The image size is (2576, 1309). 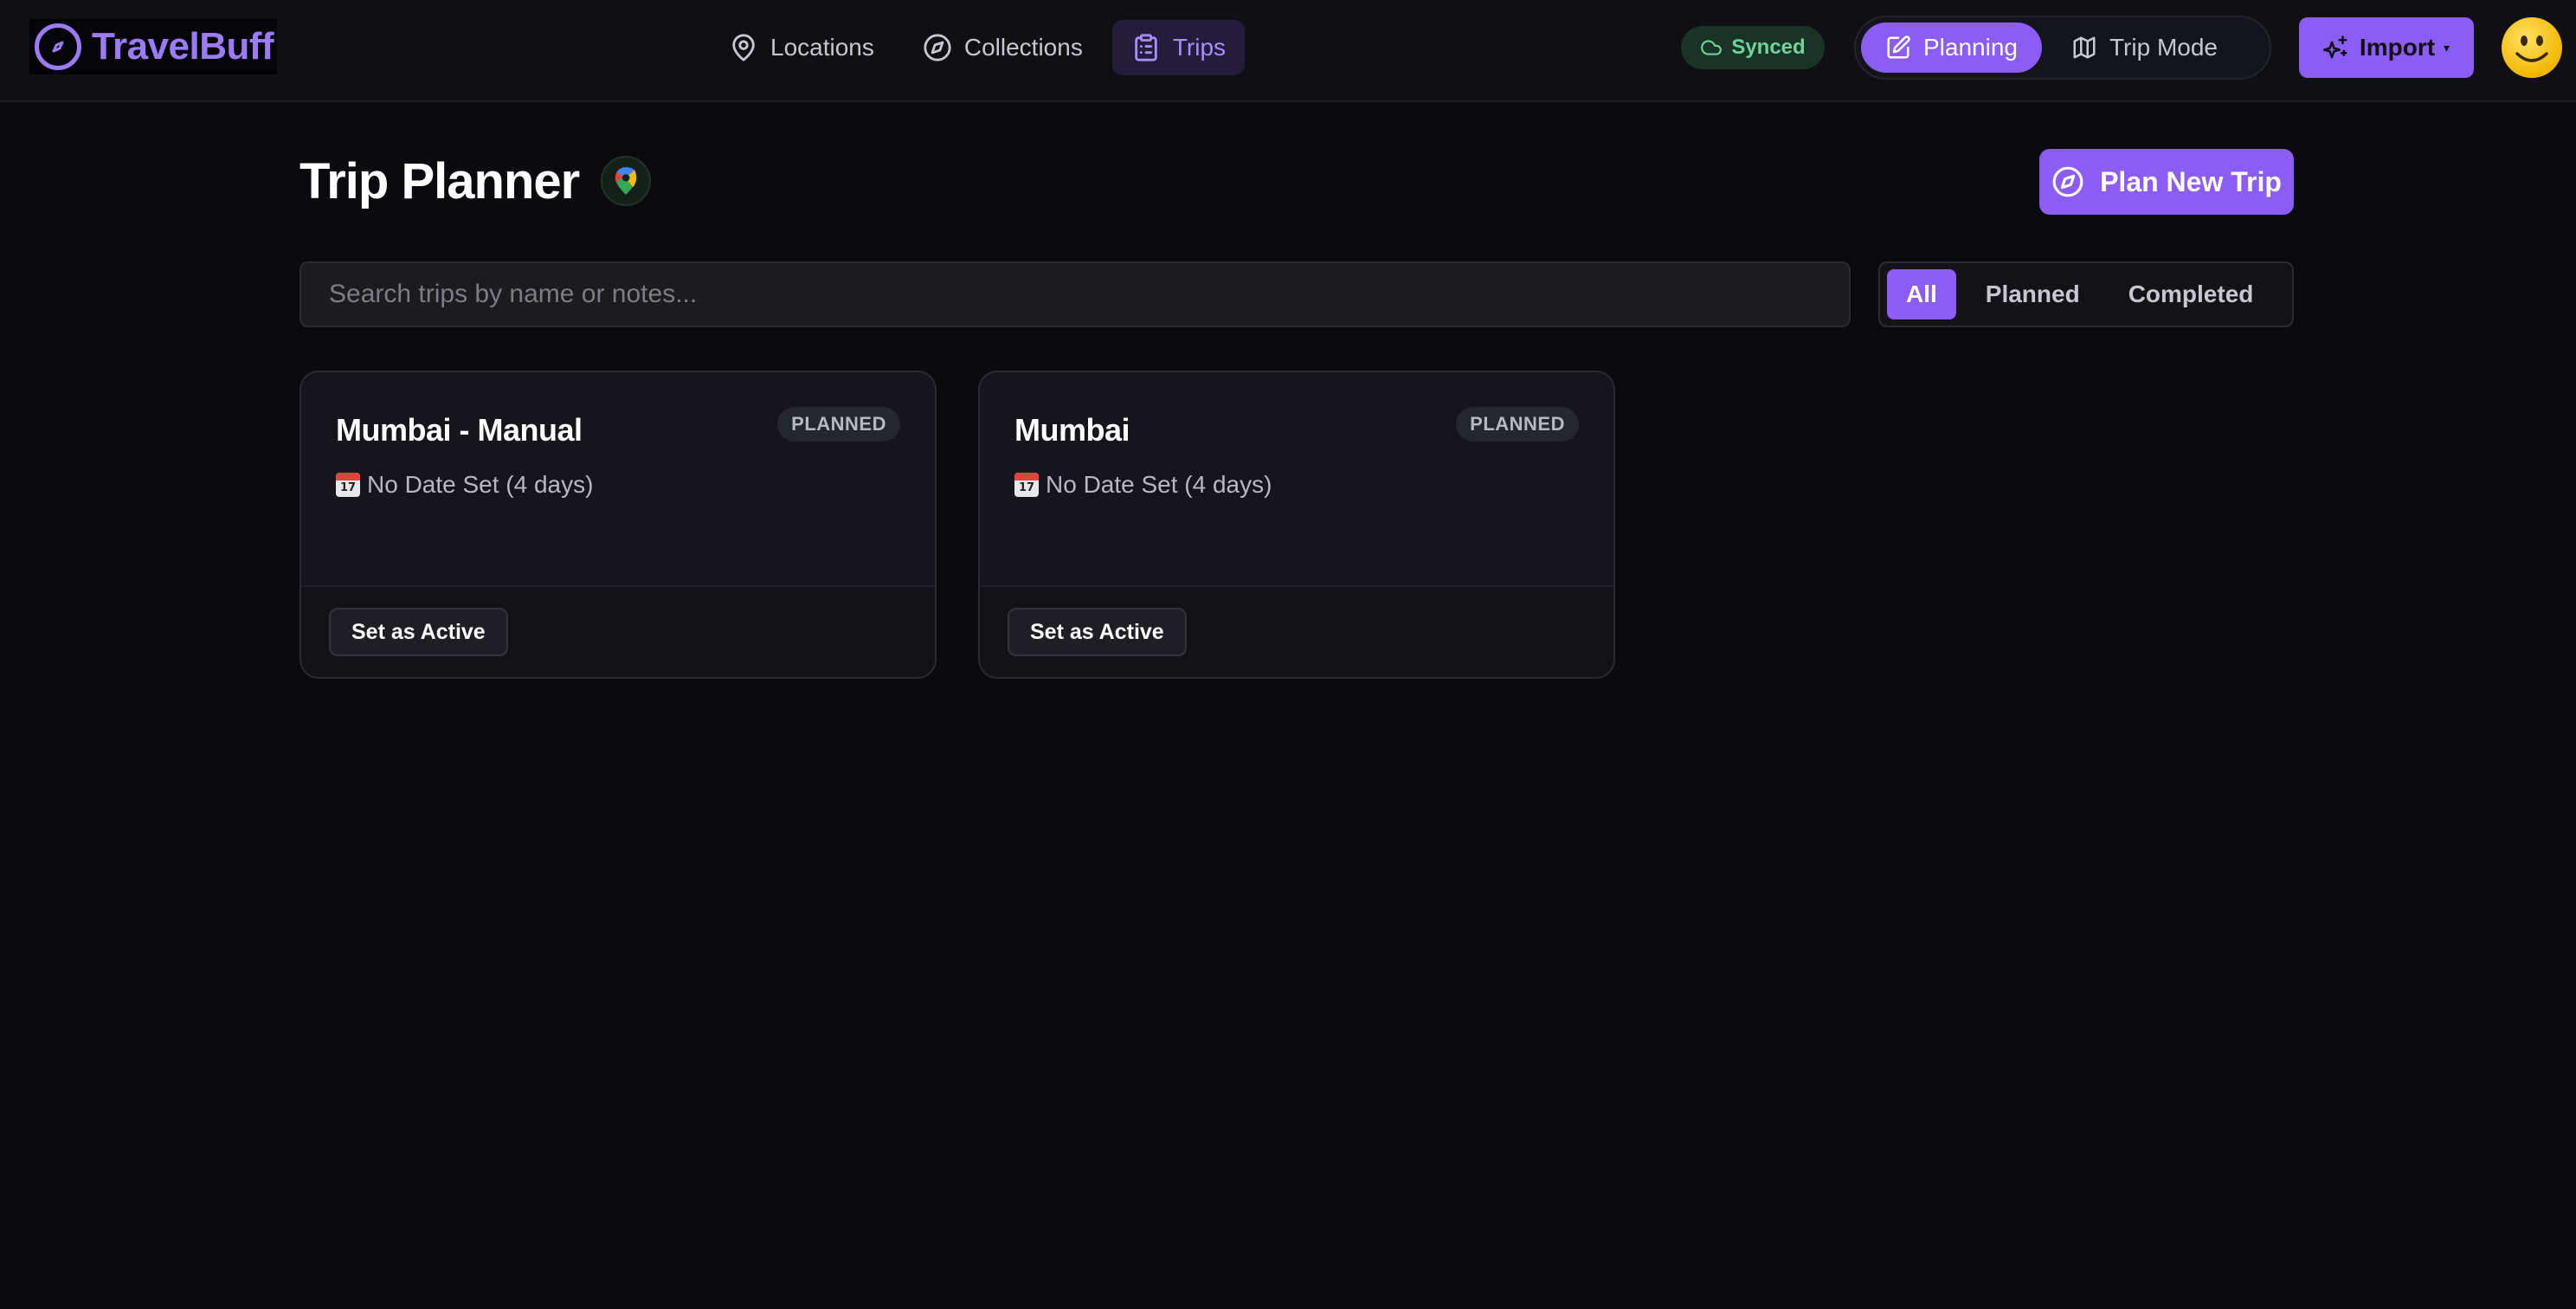 What do you see at coordinates (2191, 181) in the screenshot?
I see `plan-new-trip-label: Plan New Trip` at bounding box center [2191, 181].